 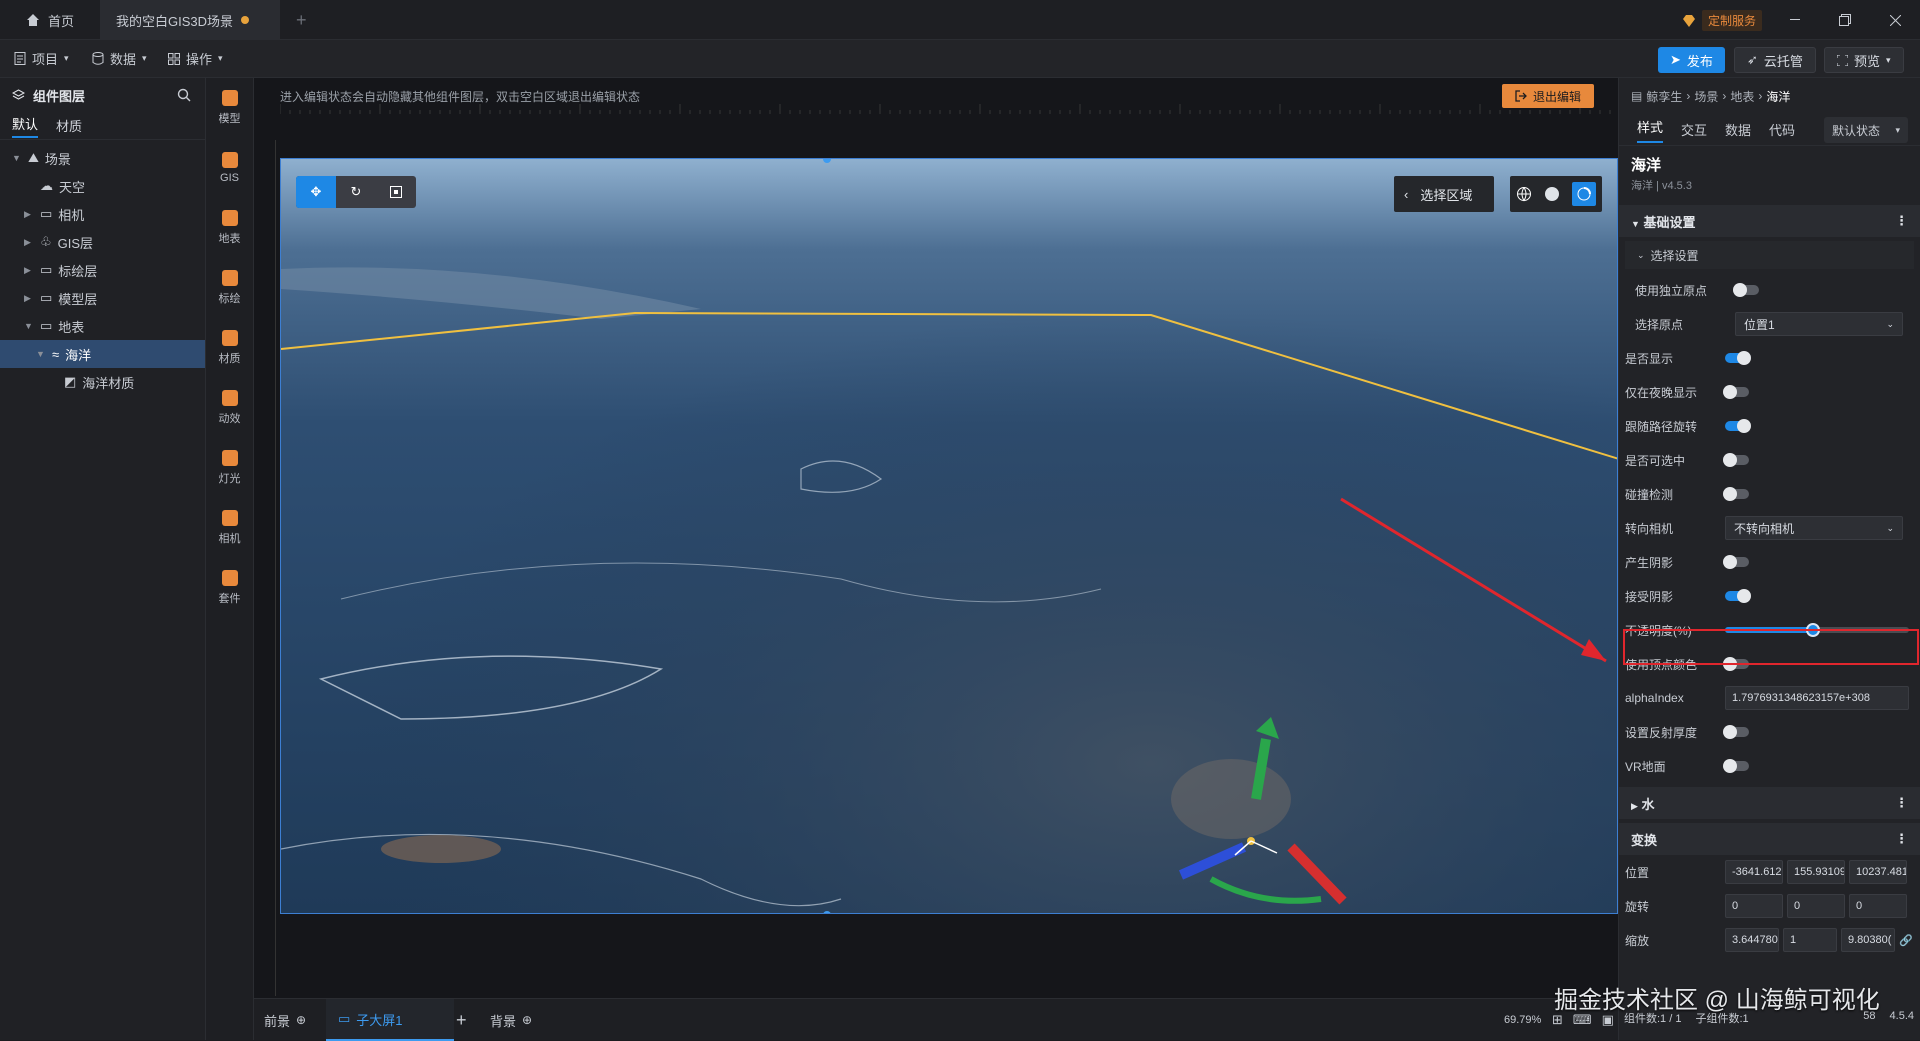 I want to click on search-icon, so click(x=184, y=95).